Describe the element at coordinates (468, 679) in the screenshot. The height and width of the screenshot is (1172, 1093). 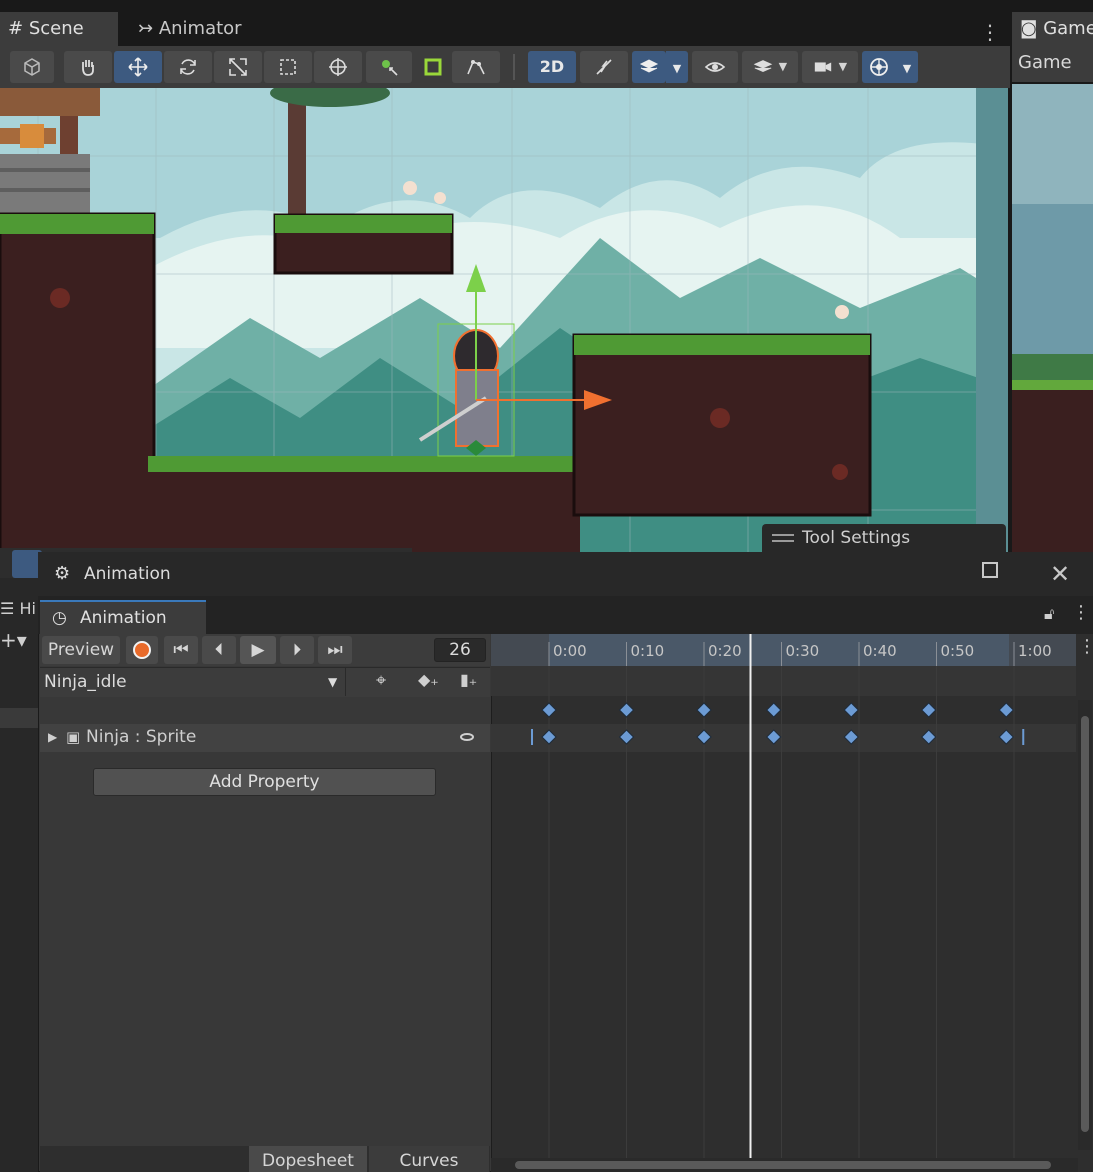
I see `add-event-icon: ▮₊` at that location.